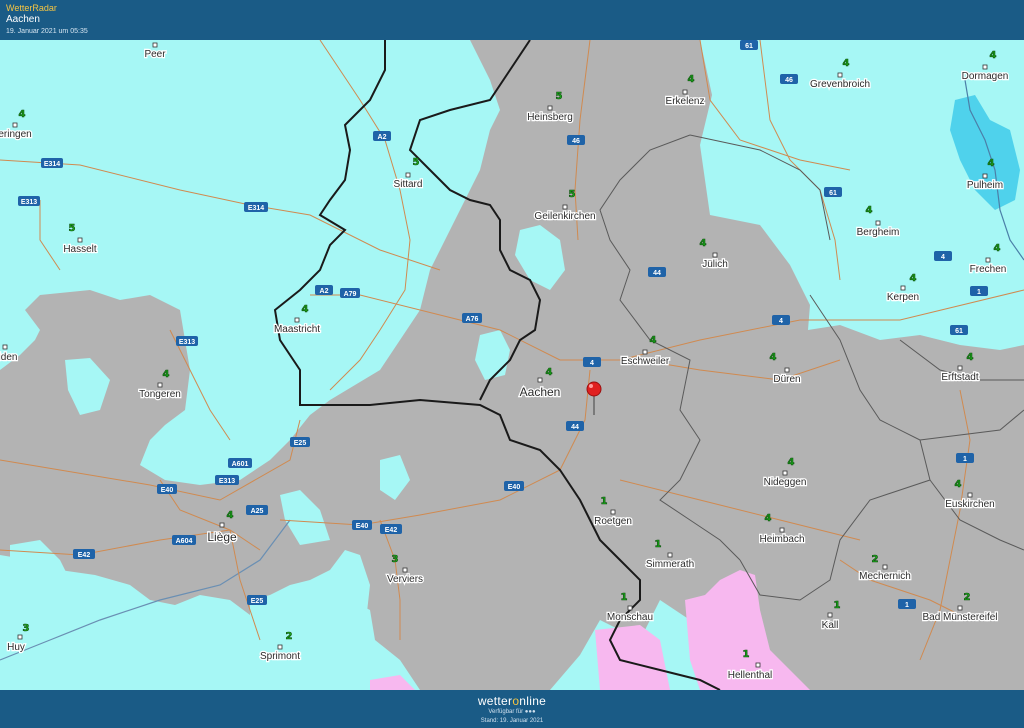  What do you see at coordinates (613, 521) in the screenshot?
I see `place-label: Roetgen` at bounding box center [613, 521].